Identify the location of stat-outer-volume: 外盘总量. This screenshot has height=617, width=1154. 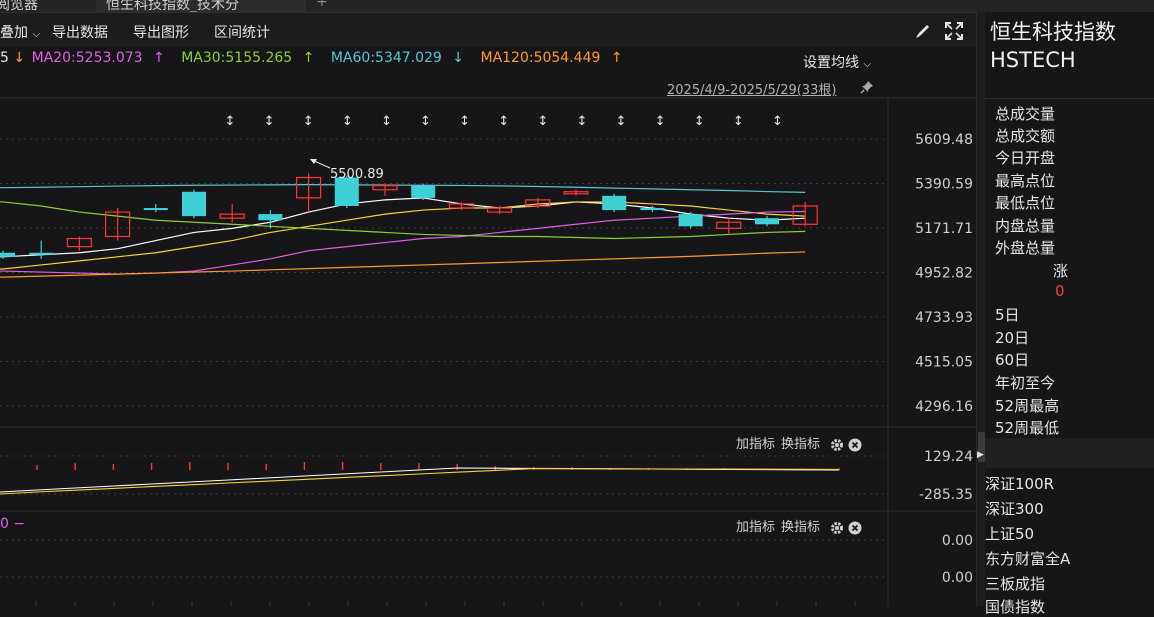
(1025, 248).